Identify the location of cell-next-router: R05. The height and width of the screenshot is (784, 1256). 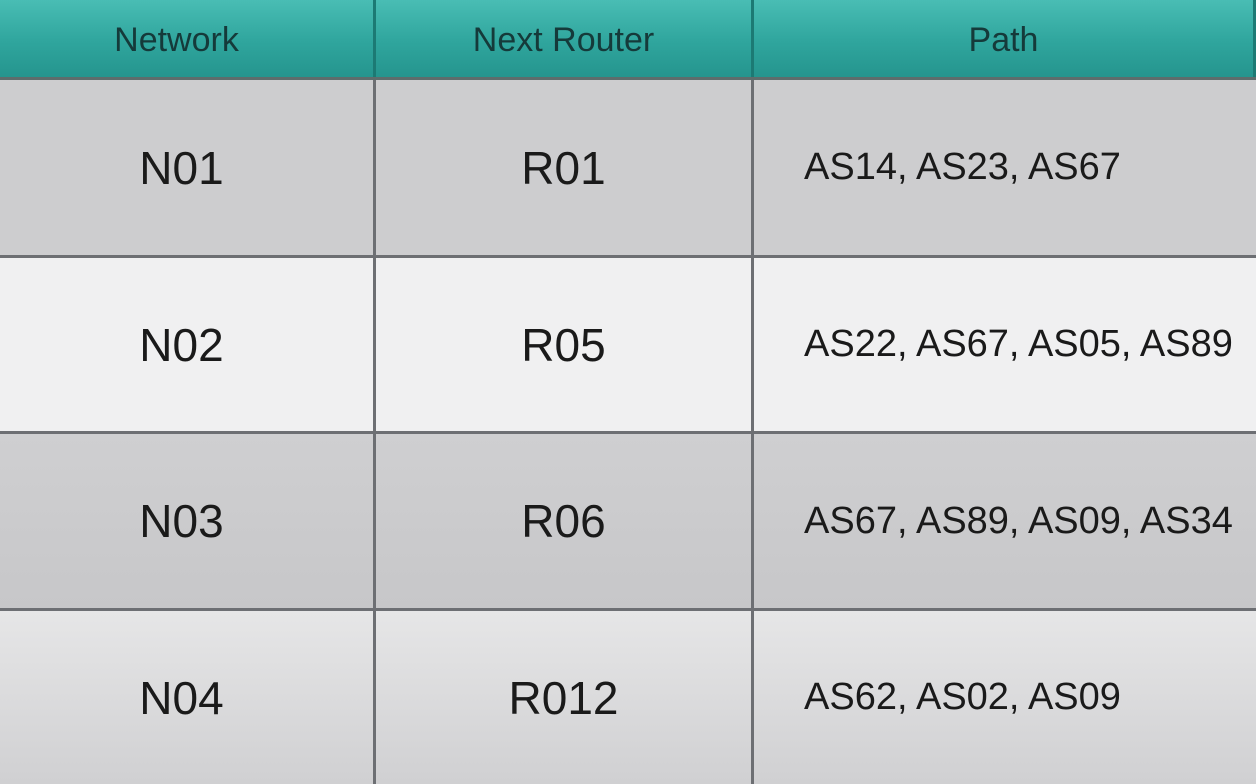
(565, 344).